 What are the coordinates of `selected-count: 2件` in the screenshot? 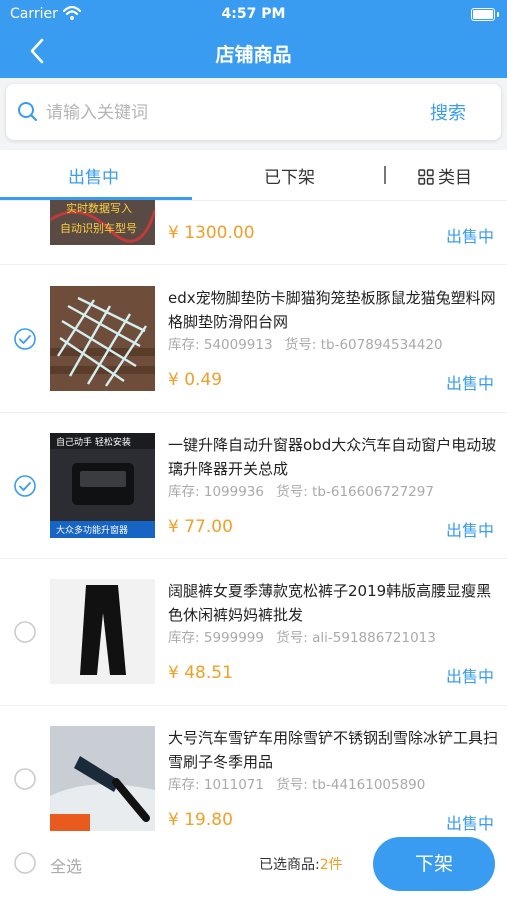 It's located at (331, 865).